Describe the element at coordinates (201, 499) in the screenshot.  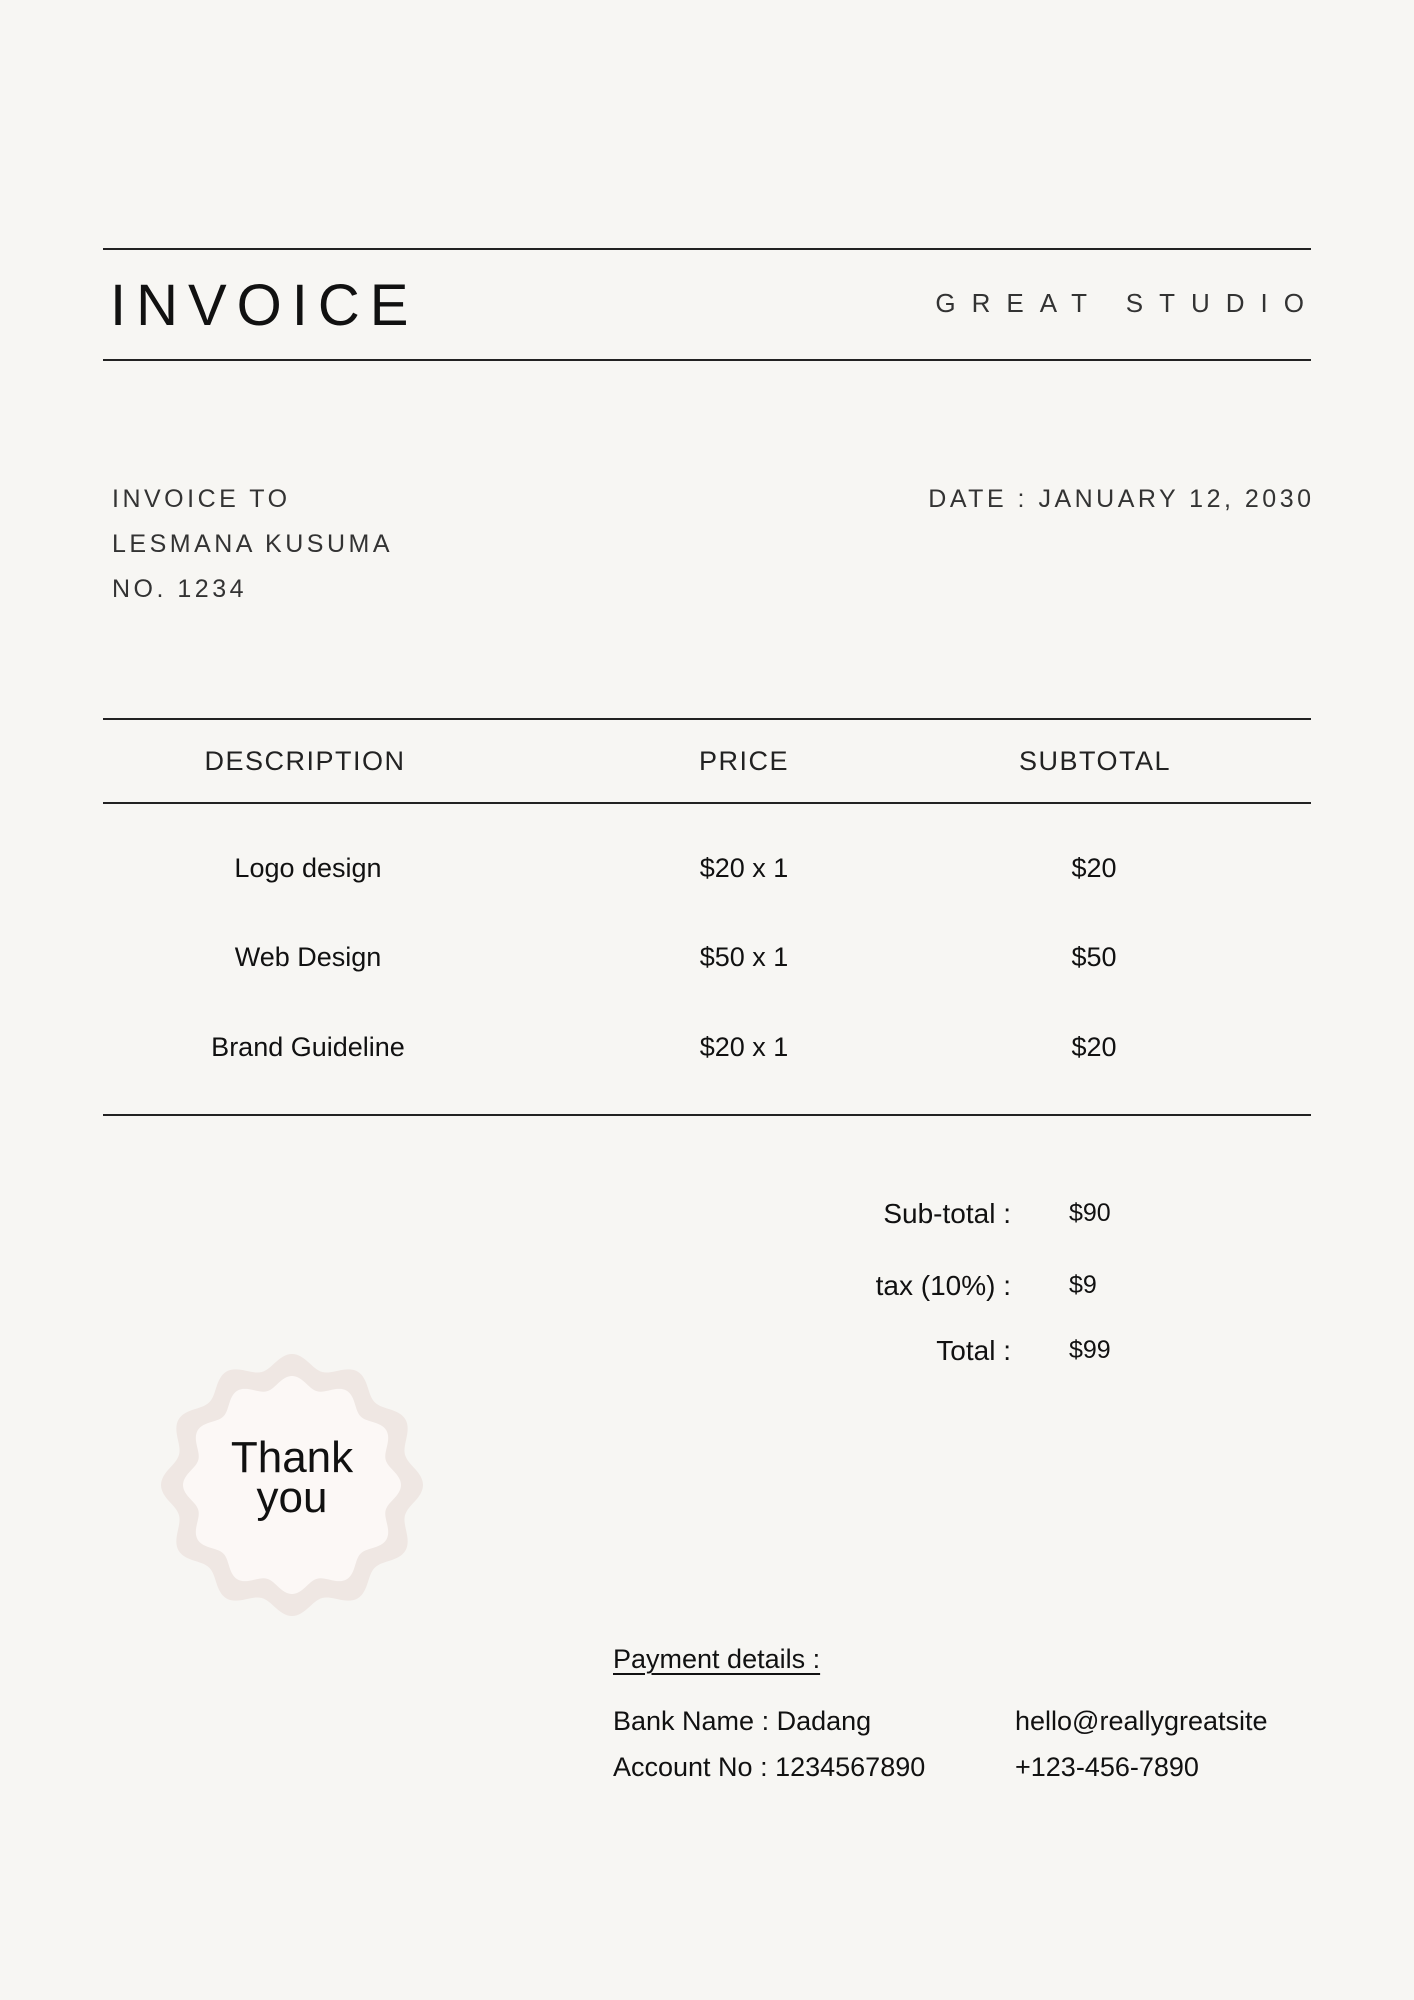
I see `invoice-to-label: INVOICE TO` at that location.